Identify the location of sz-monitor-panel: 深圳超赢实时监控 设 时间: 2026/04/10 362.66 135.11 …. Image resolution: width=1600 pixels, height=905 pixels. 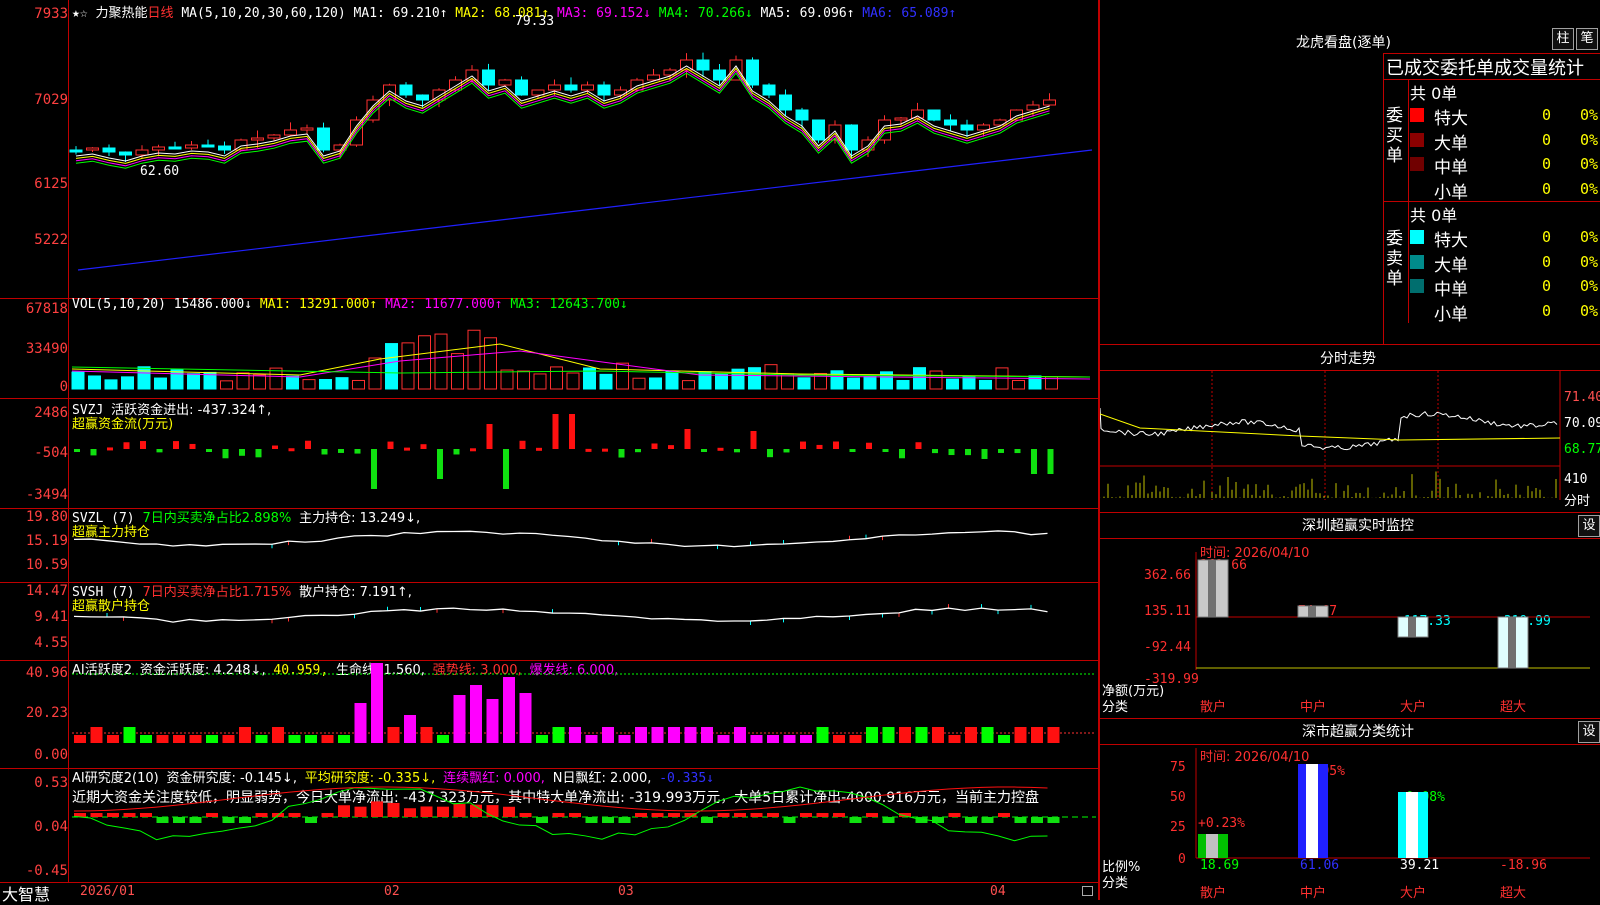
(1349, 615).